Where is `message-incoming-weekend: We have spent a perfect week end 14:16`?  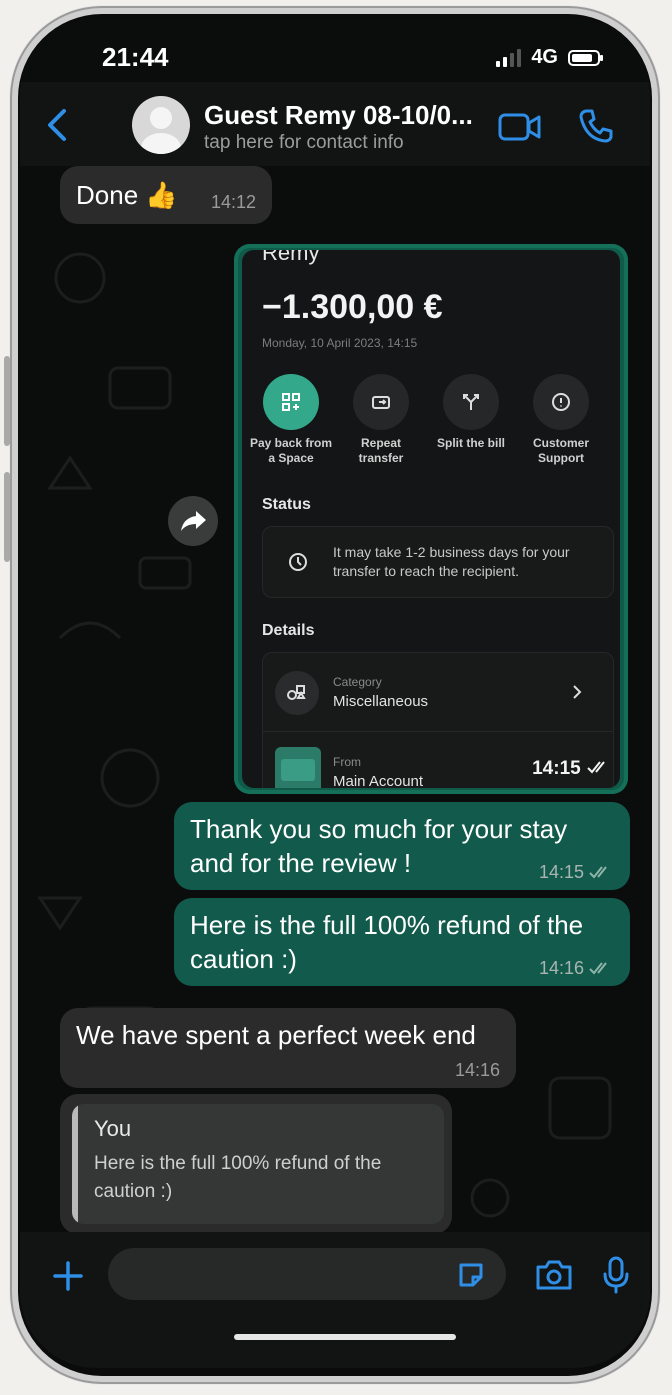
message-incoming-weekend: We have spent a perfect week end 14:16 is located at coordinates (288, 1048).